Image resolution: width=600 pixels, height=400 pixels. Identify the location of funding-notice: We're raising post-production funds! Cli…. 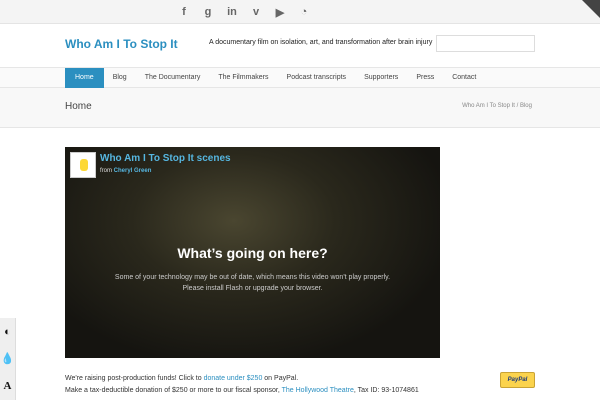
(242, 385).